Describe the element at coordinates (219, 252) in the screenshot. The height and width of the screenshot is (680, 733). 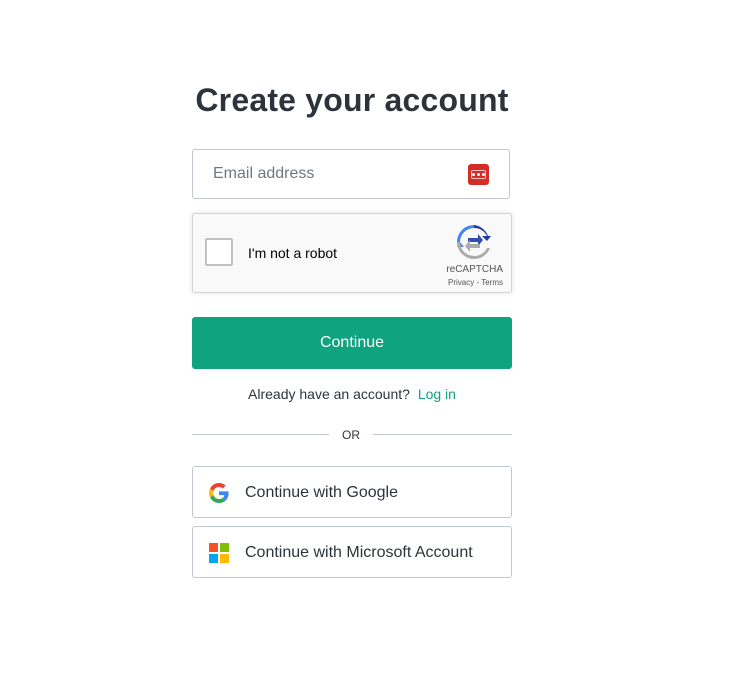
I see `recaptcha-checkbox` at that location.